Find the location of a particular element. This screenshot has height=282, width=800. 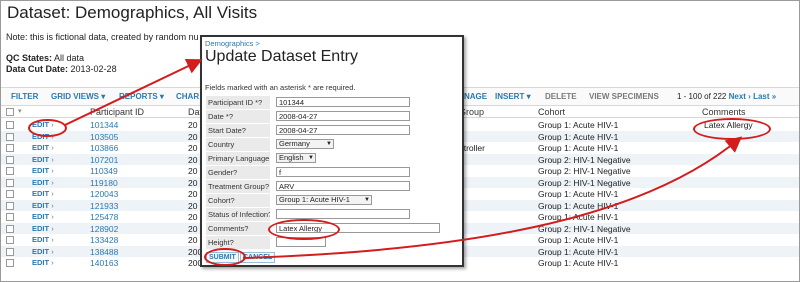

edit-callout is located at coordinates (47, 128).